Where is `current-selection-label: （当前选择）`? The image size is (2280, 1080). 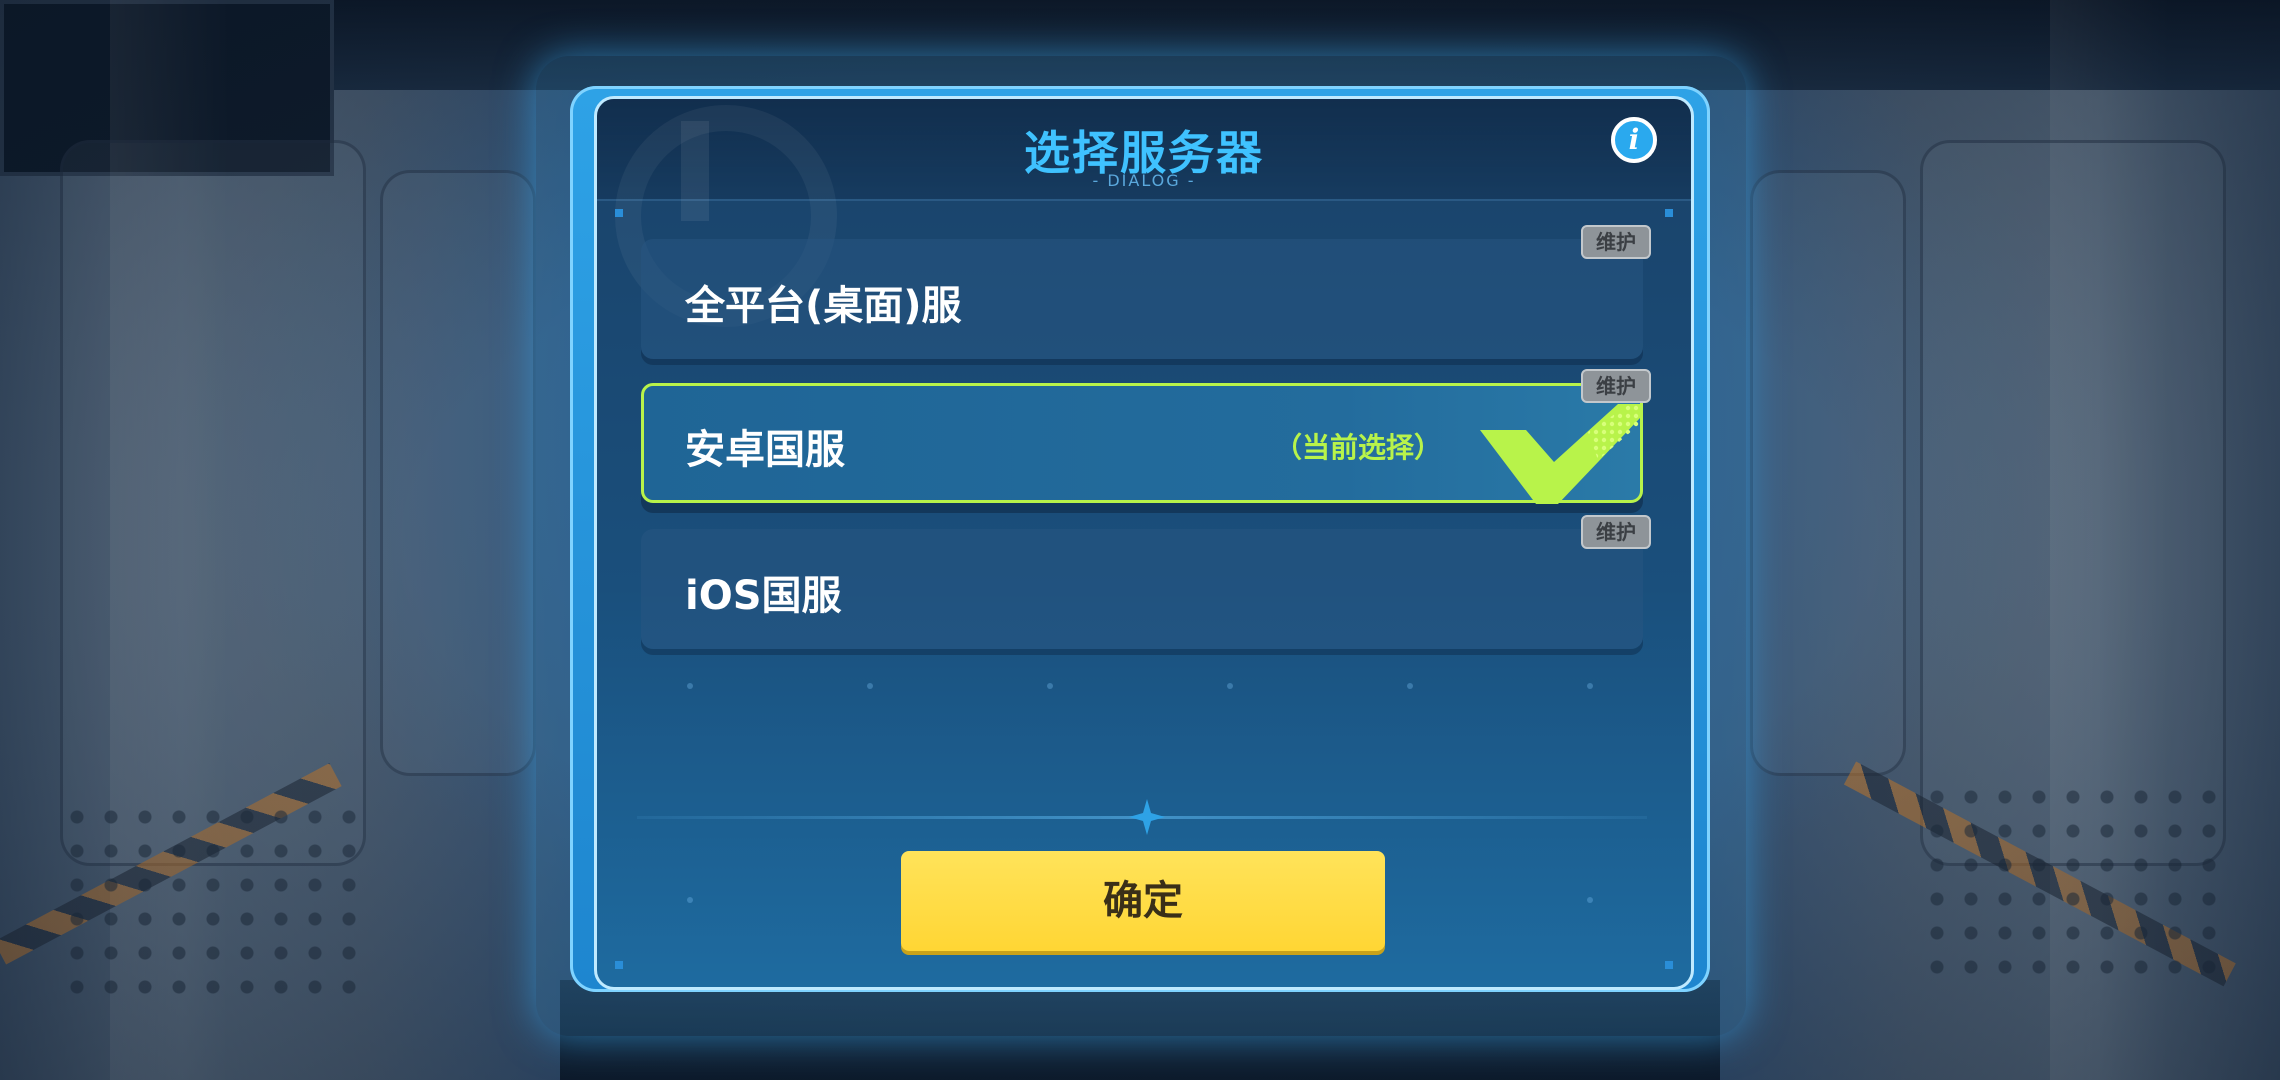 current-selection-label: （当前选择） is located at coordinates (1358, 447).